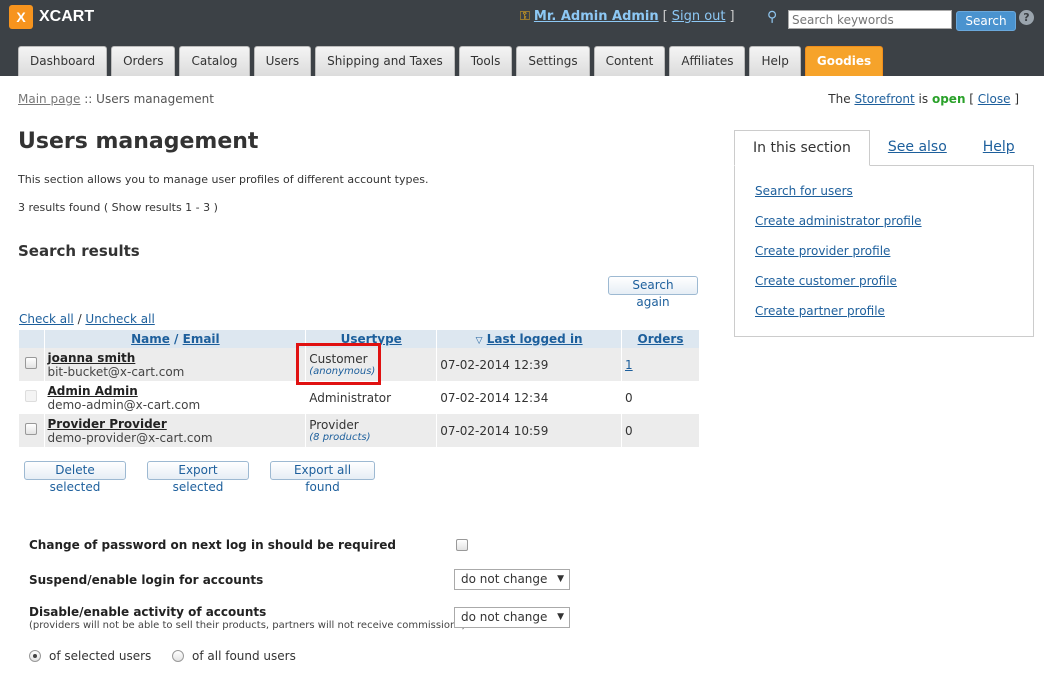  What do you see at coordinates (130, 437) in the screenshot?
I see `user-email: demo-provider@x-cart.com` at bounding box center [130, 437].